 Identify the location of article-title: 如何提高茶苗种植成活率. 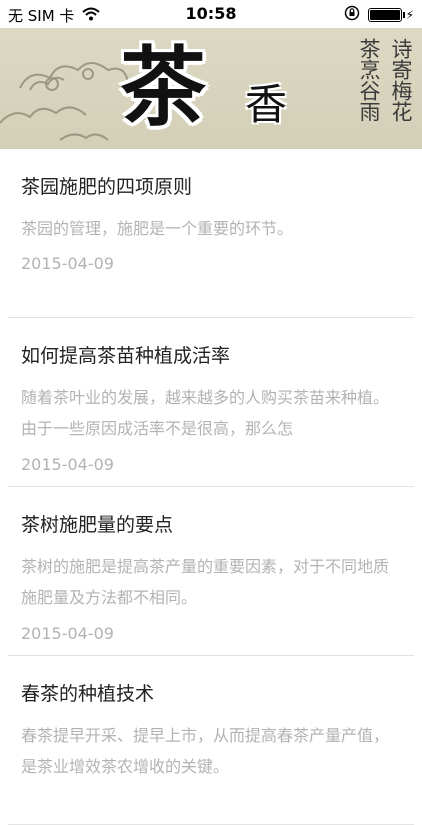
(126, 356).